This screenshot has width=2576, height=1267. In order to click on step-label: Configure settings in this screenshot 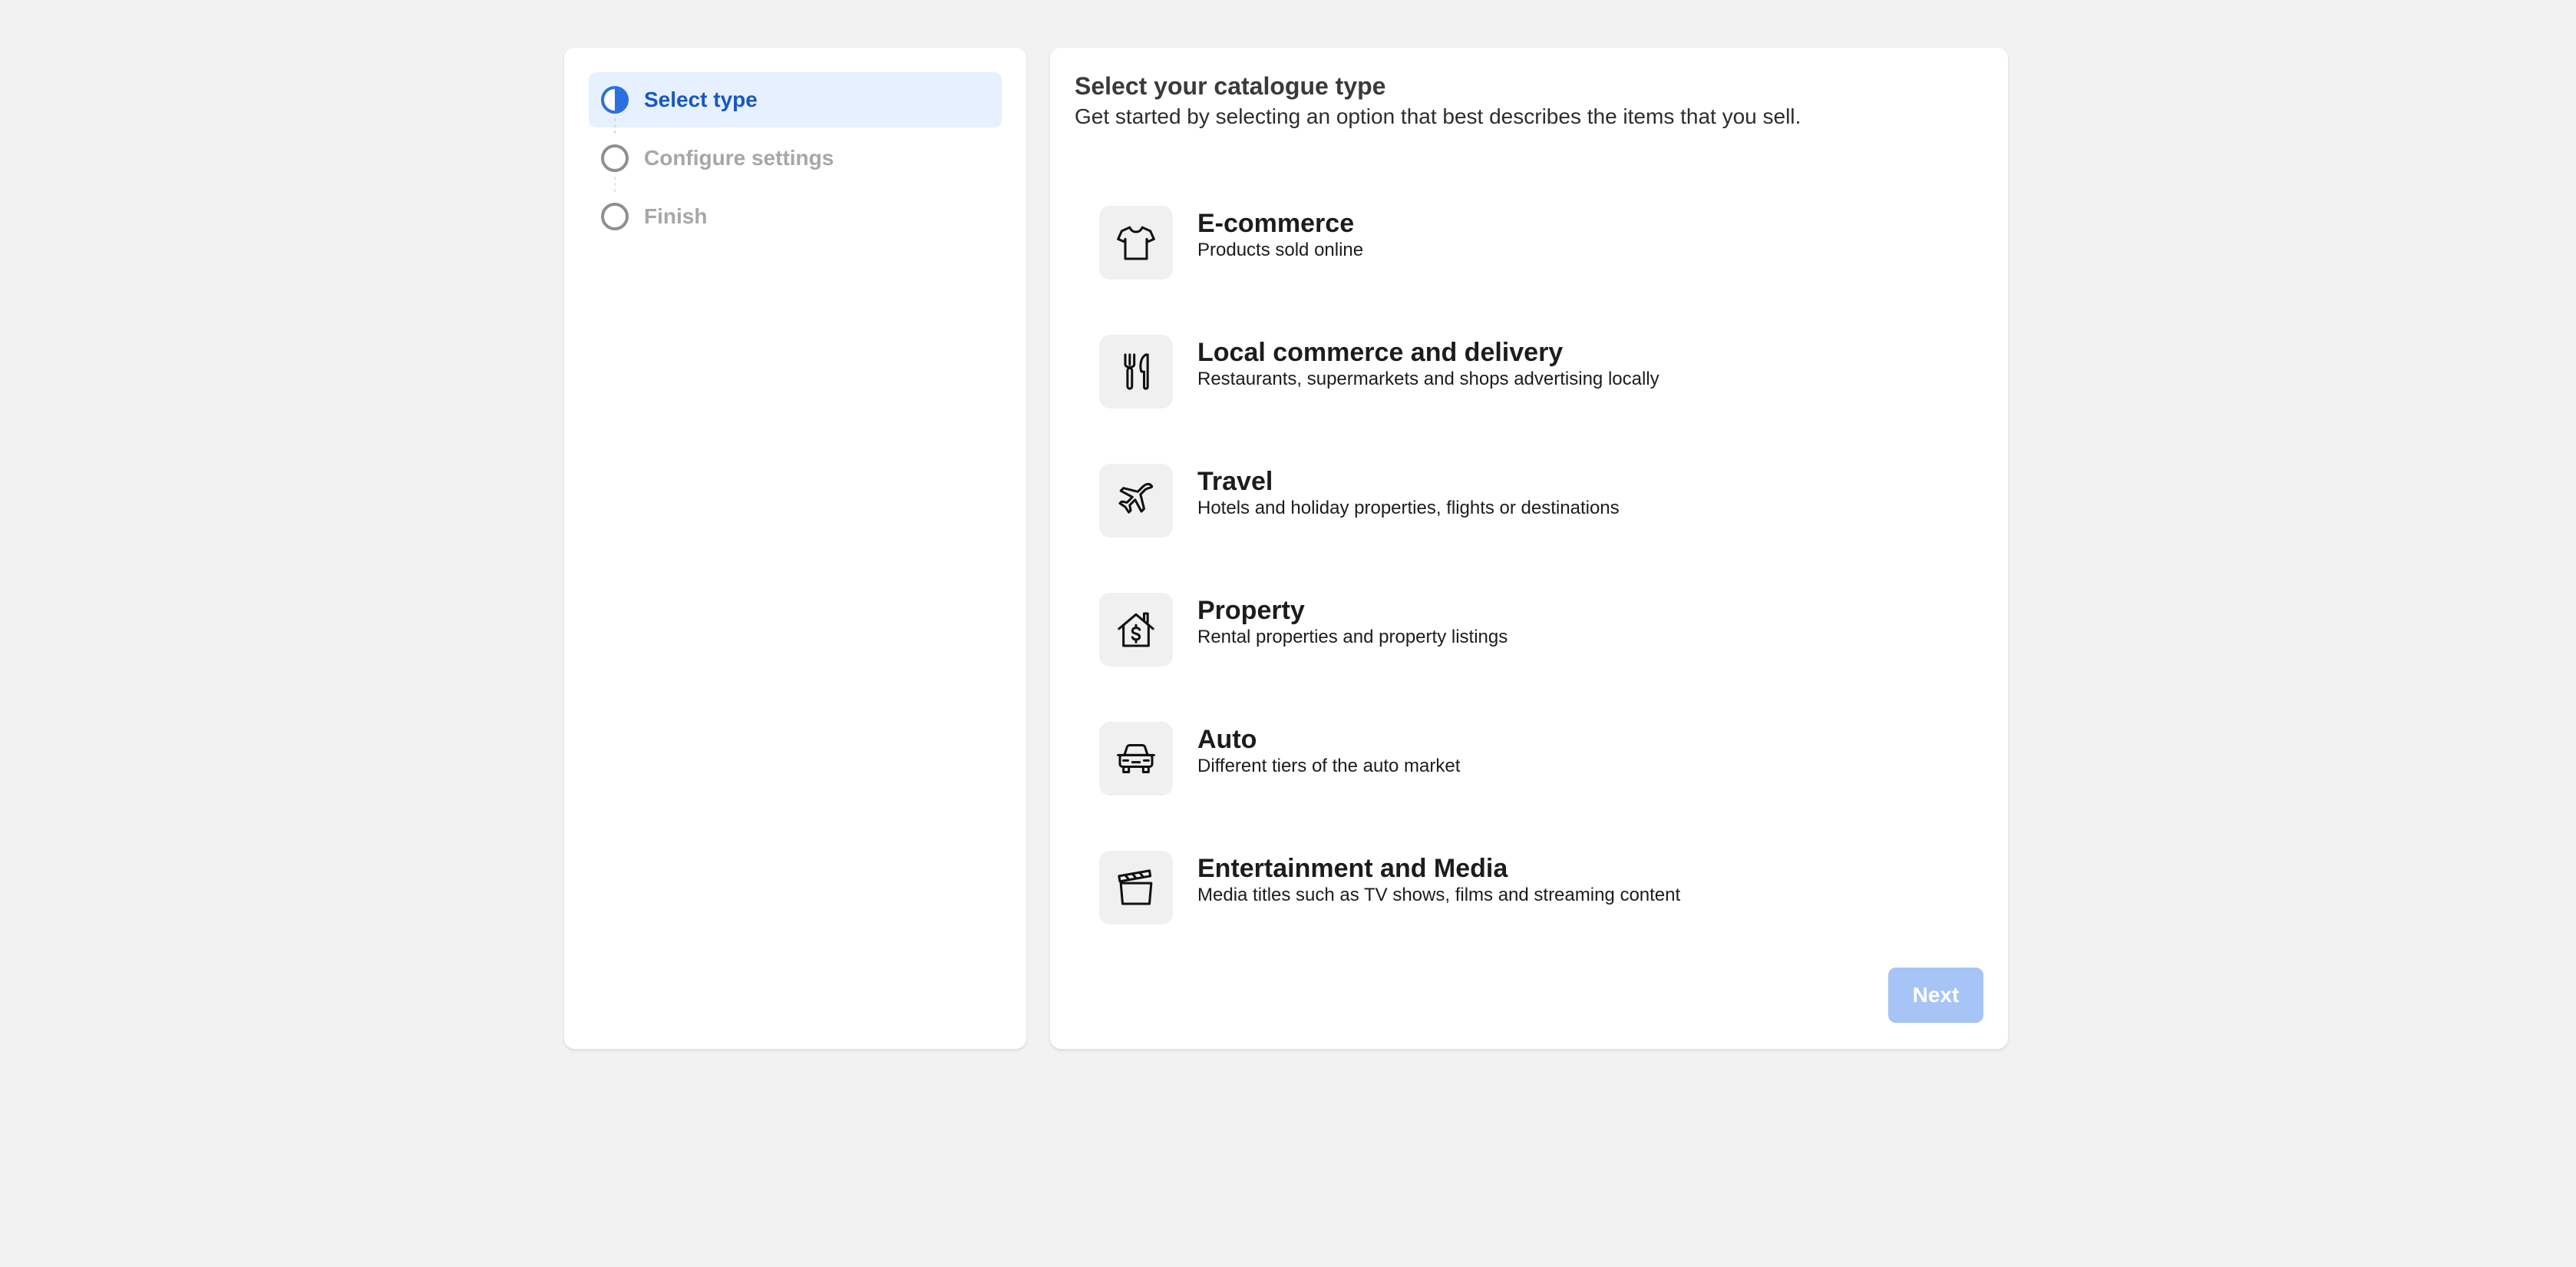, I will do `click(739, 158)`.